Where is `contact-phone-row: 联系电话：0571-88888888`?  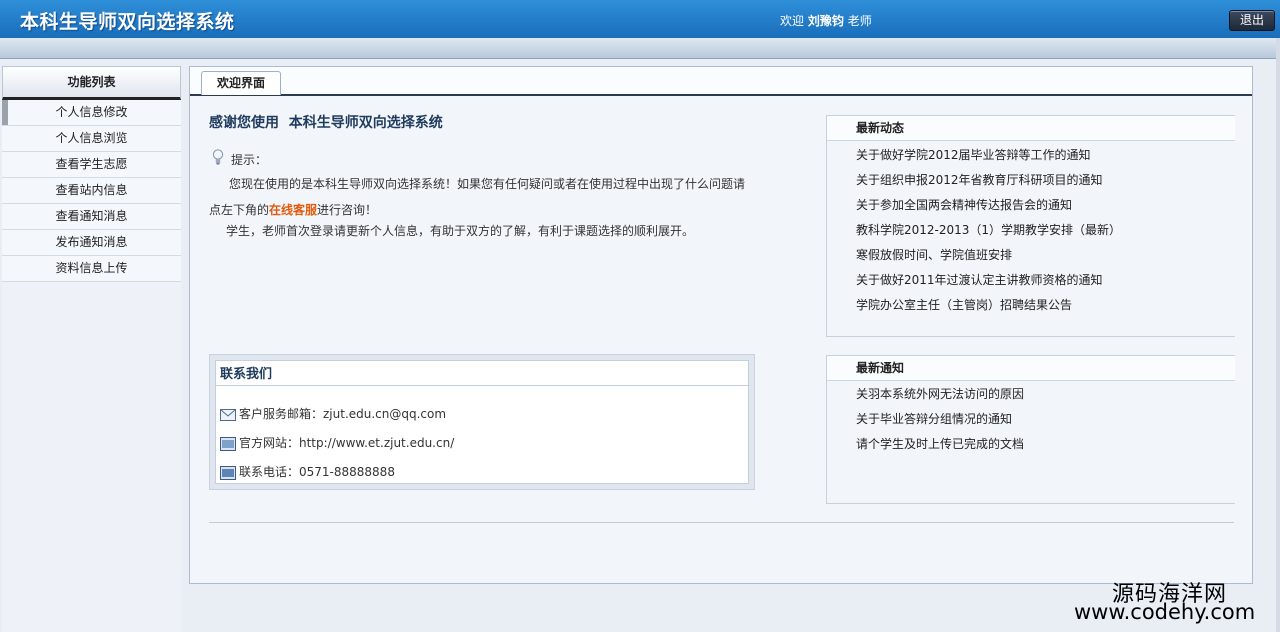
contact-phone-row: 联系电话：0571-88888888 is located at coordinates (307, 472).